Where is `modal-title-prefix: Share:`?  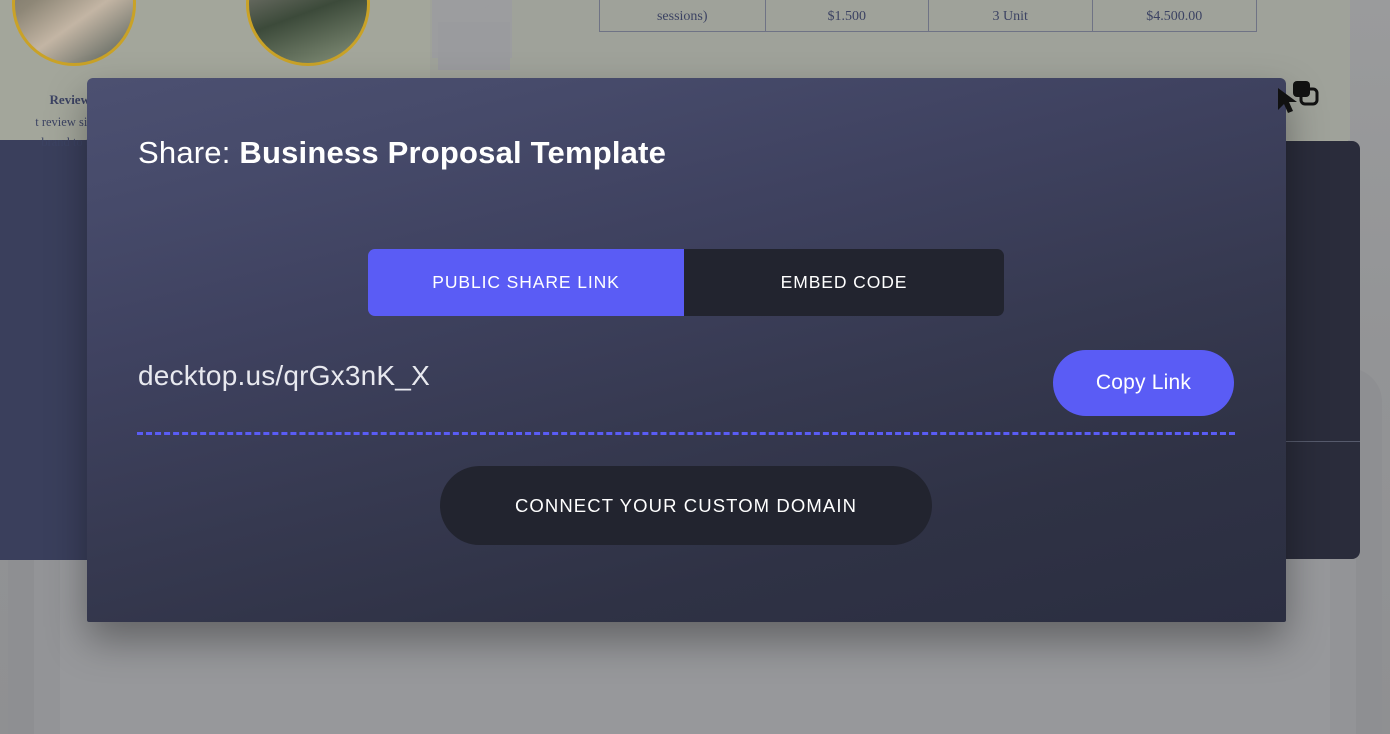
modal-title-prefix: Share: is located at coordinates (184, 152).